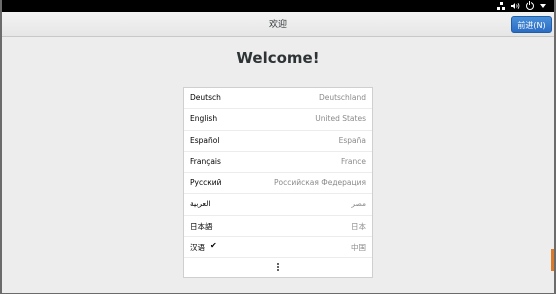 The height and width of the screenshot is (294, 556). I want to click on language-country: Deutschland, so click(342, 97).